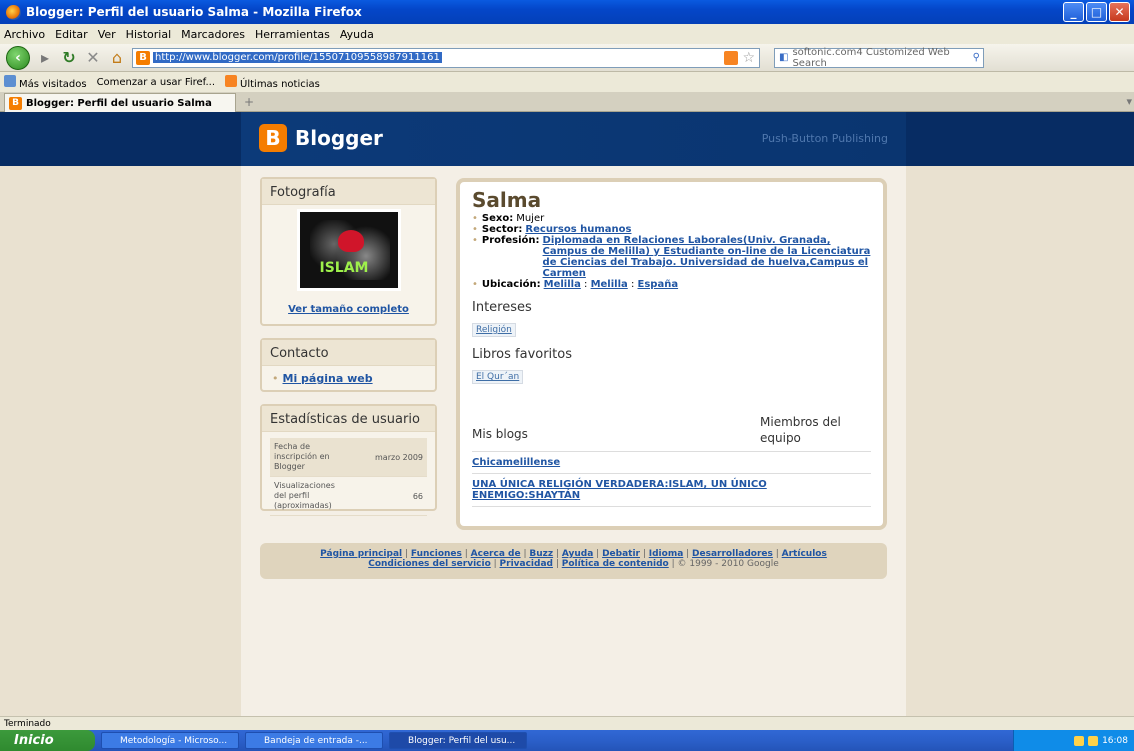 Image resolution: width=1134 pixels, height=751 pixels. What do you see at coordinates (45, 82) in the screenshot?
I see `bookmark-mas-visitados: Más visitados` at bounding box center [45, 82].